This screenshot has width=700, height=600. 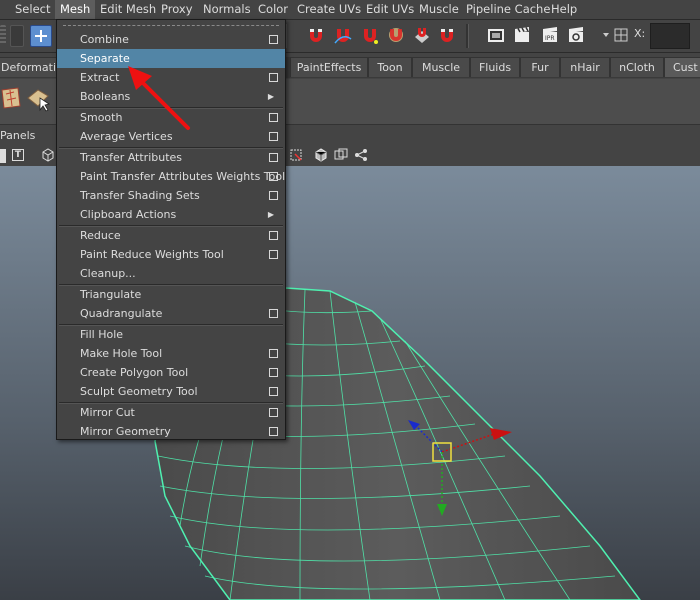 I want to click on view-joint-xray-icon, so click(x=361, y=155).